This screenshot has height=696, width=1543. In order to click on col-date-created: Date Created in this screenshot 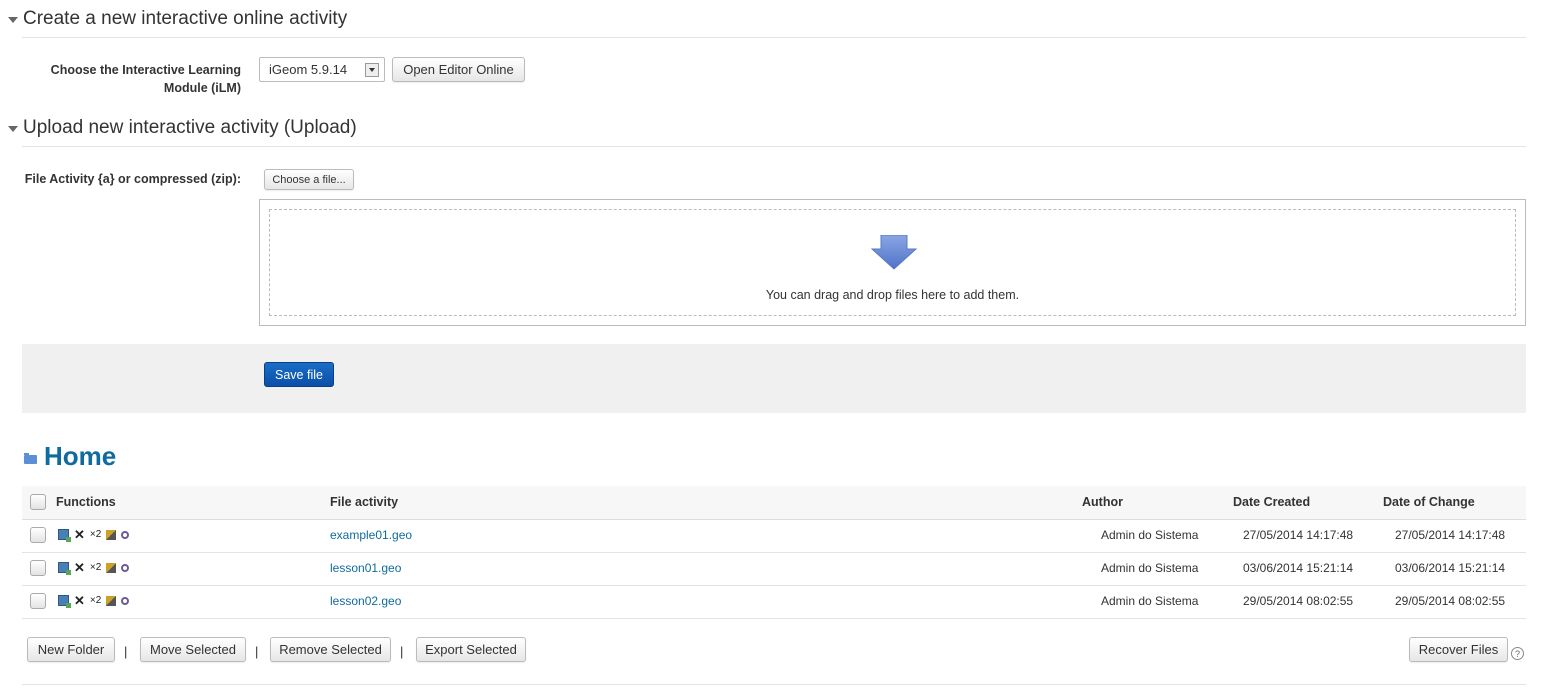, I will do `click(1272, 502)`.